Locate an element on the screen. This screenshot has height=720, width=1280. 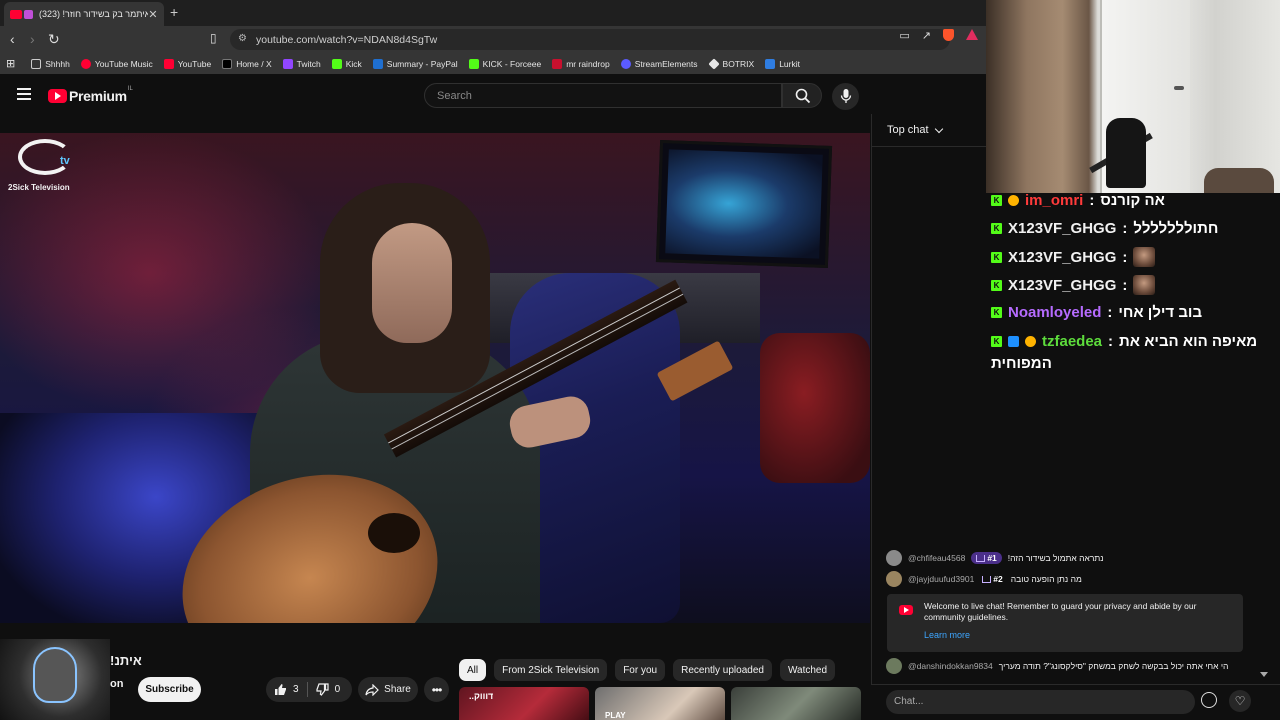
chat-mode-dropdown: Top chat is located at coordinates (915, 130).